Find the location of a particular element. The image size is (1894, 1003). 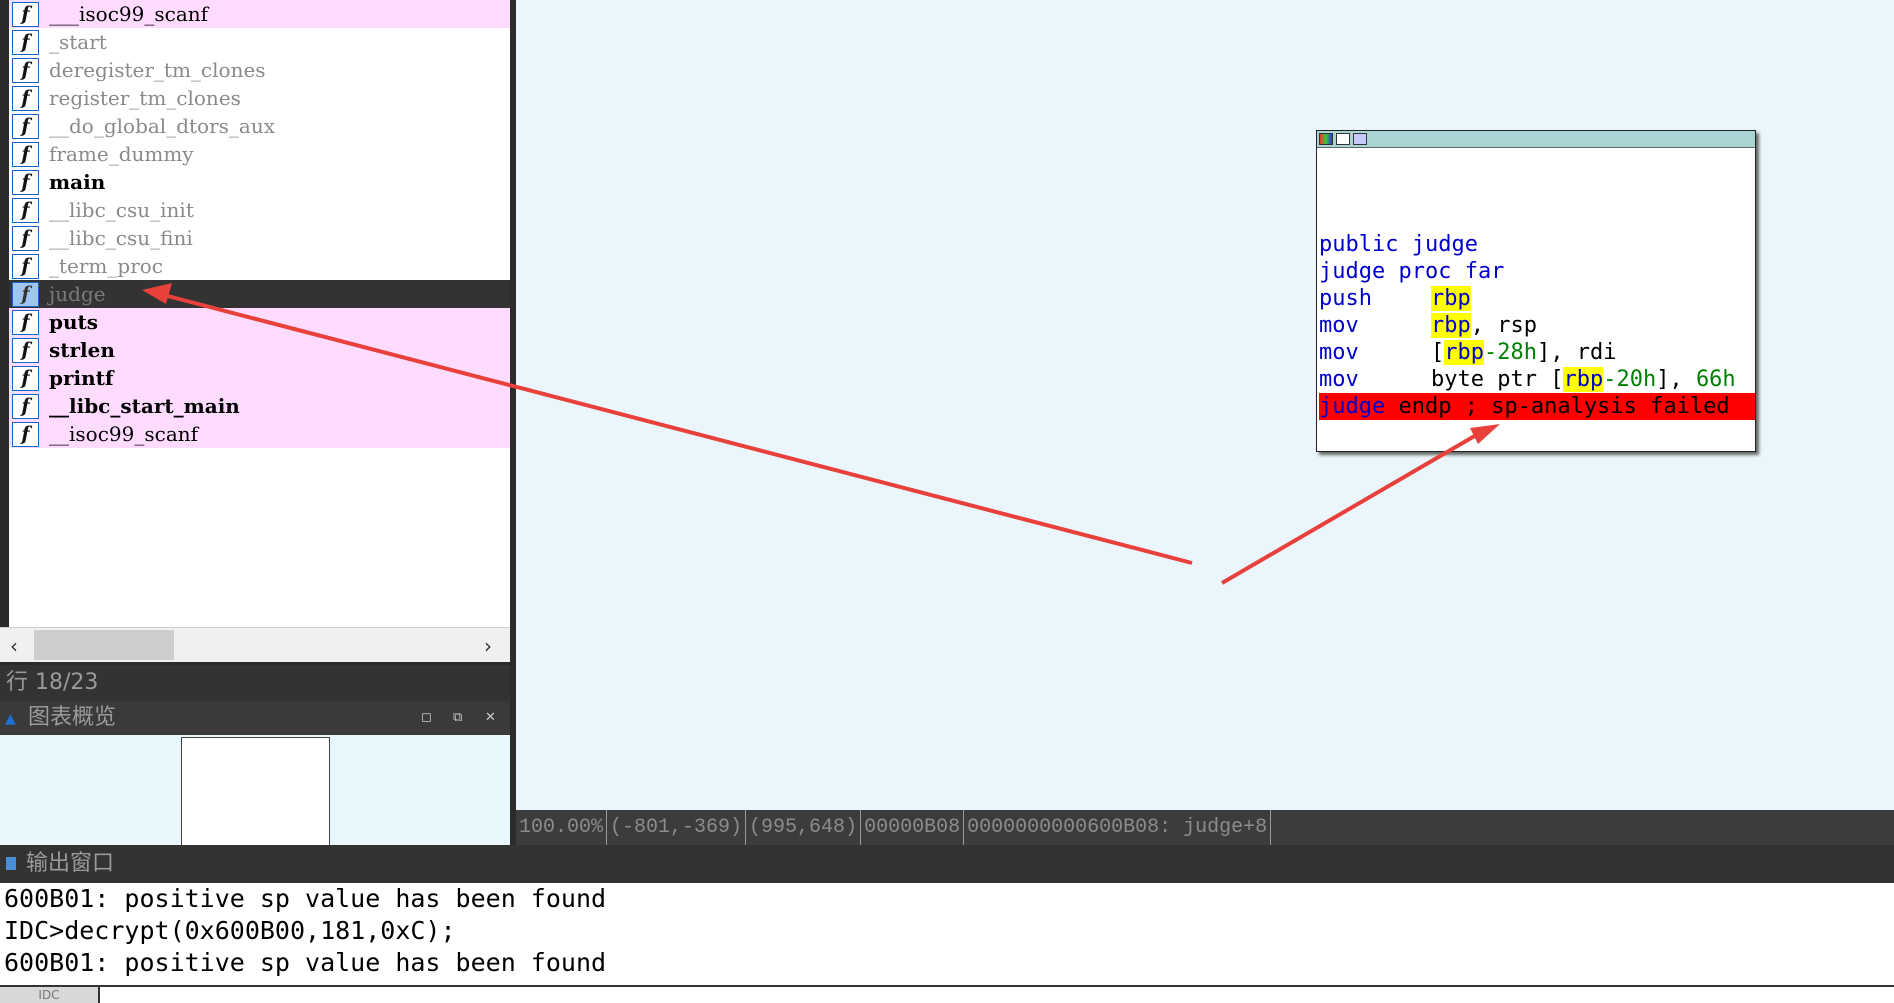

function-name: printf is located at coordinates (81, 378).